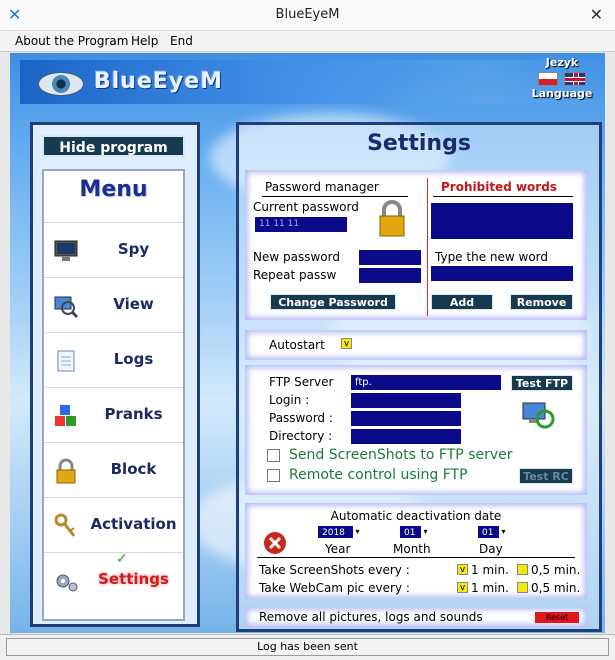 This screenshot has height=660, width=615. I want to click on ftp-server-label: FTP Server, so click(301, 382).